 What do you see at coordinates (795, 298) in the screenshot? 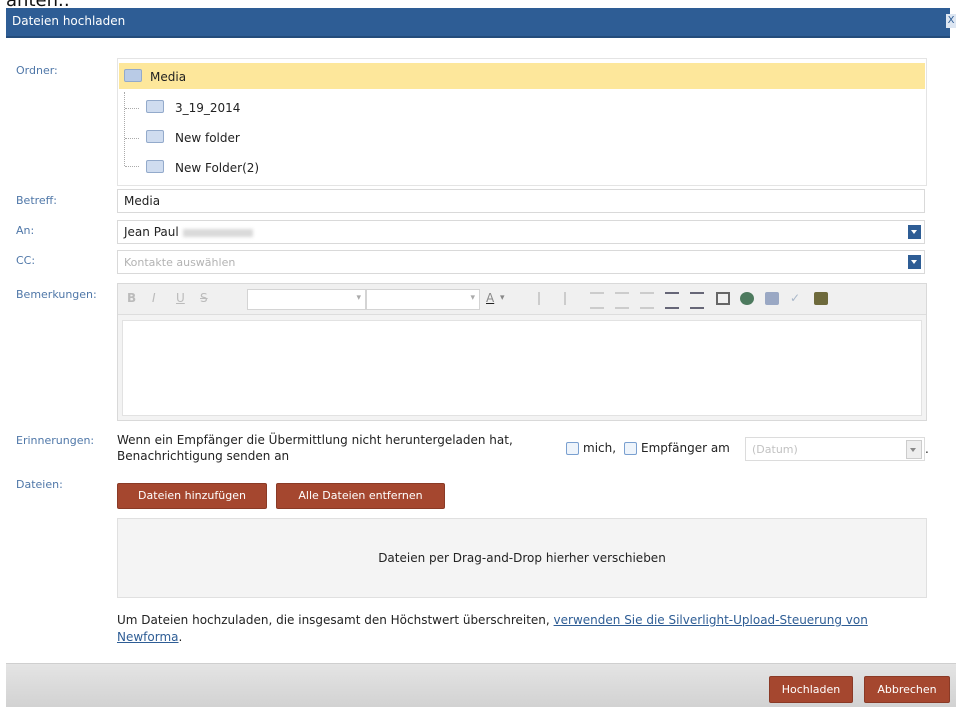
I see `spellcheck-icon: ✓` at bounding box center [795, 298].